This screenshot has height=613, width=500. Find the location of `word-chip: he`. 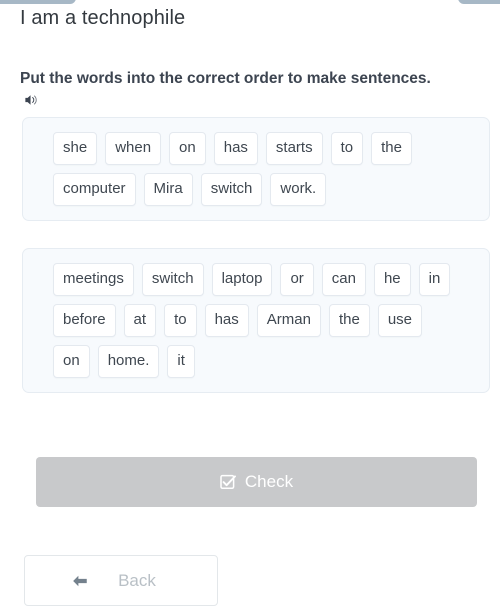

word-chip: he is located at coordinates (392, 279).